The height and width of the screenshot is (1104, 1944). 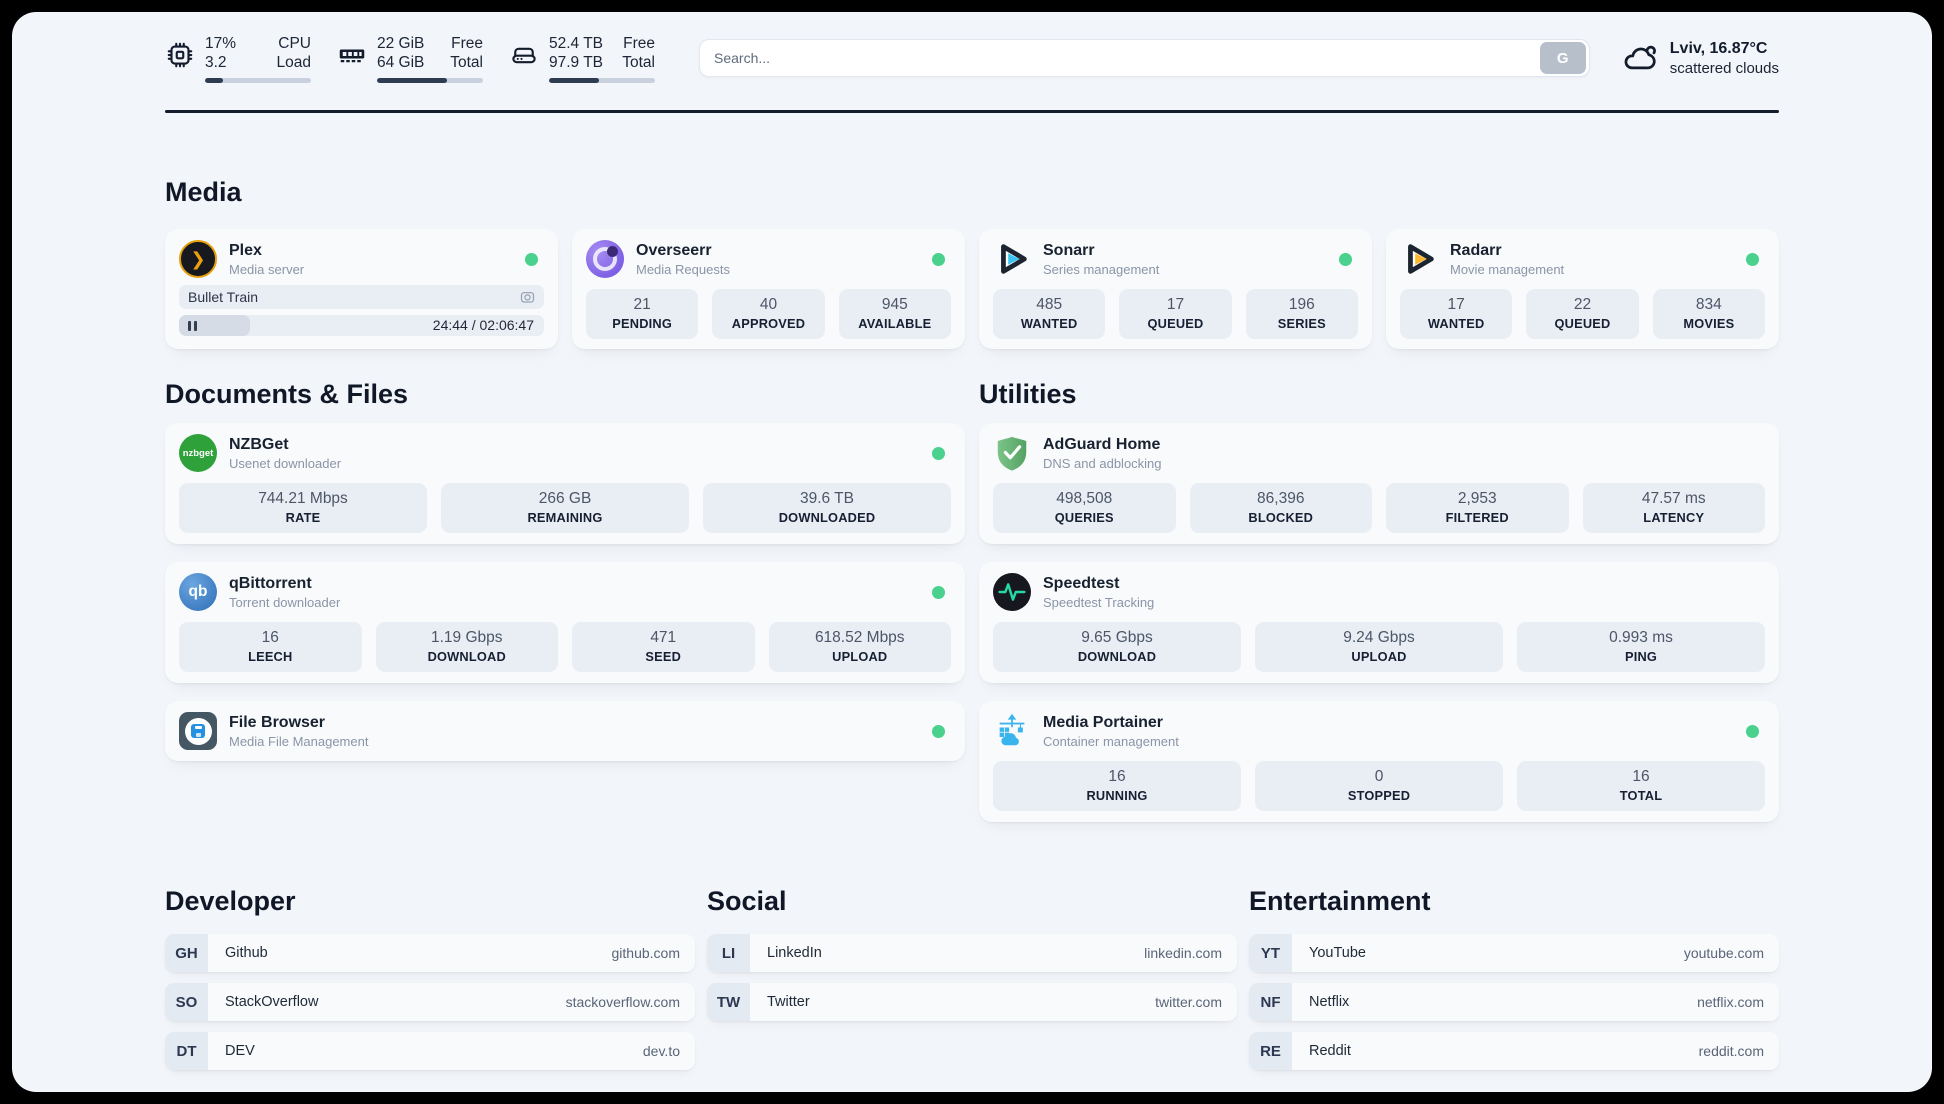 What do you see at coordinates (198, 592) in the screenshot?
I see `qbittorrent-icon: qb` at bounding box center [198, 592].